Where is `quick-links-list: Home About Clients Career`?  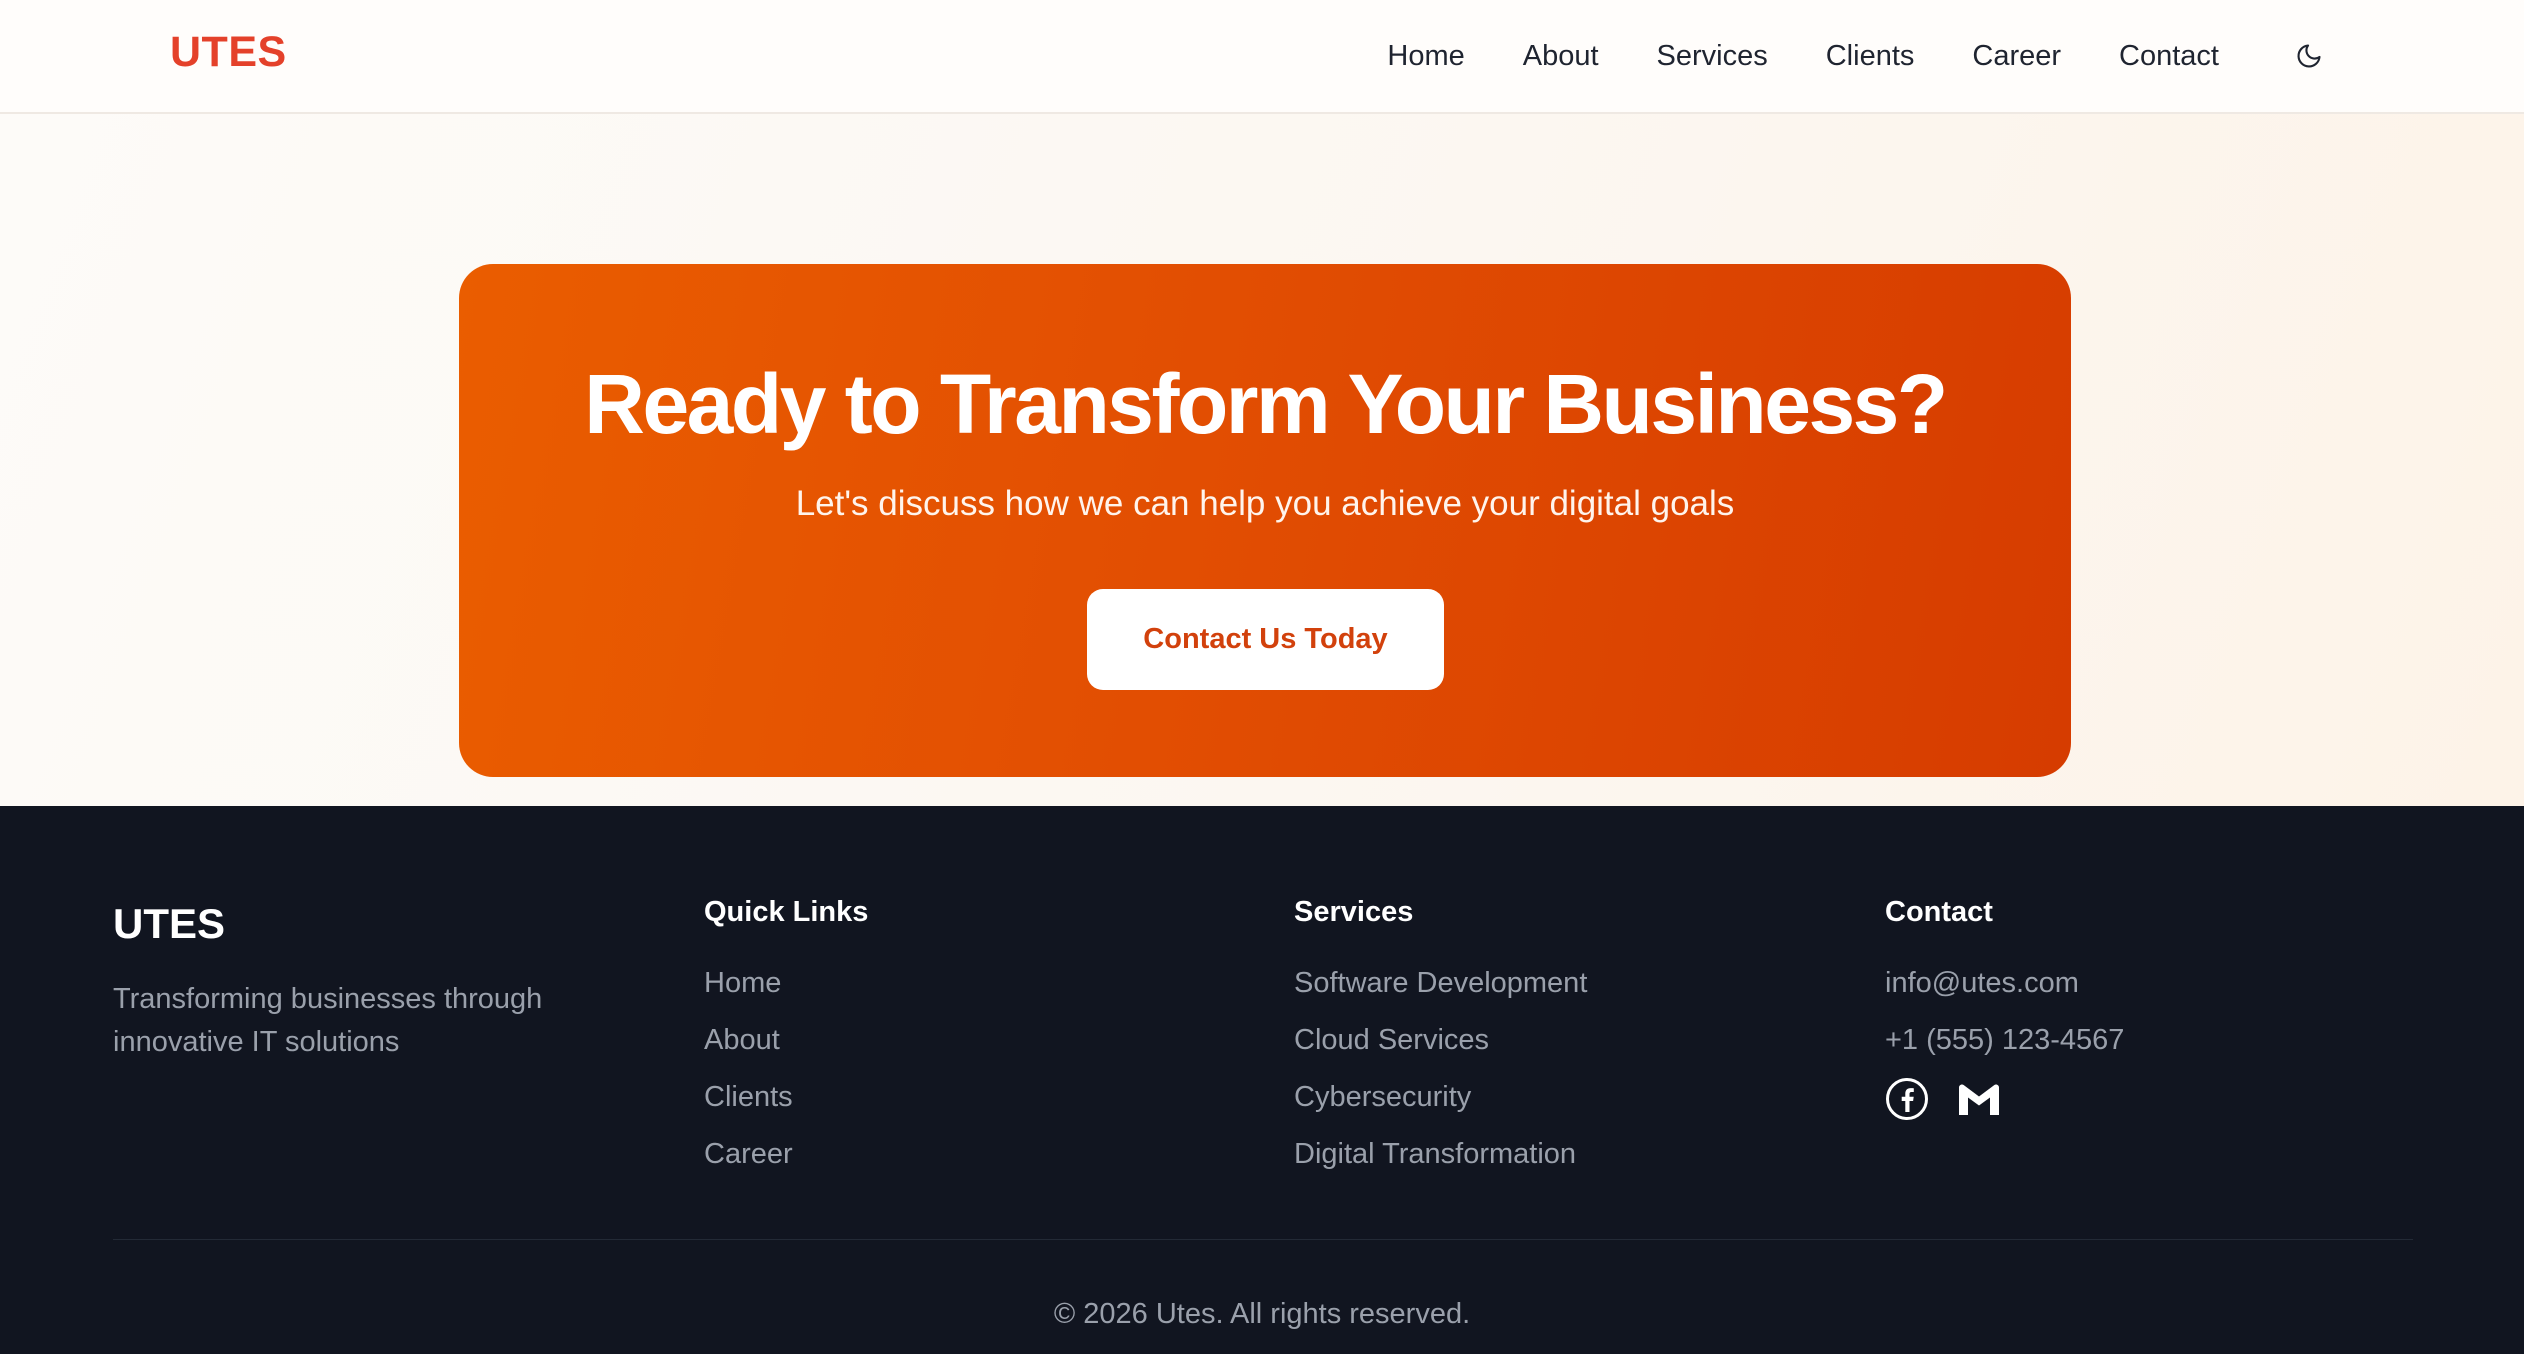
quick-links-list: Home About Clients Career is located at coordinates (786, 1077).